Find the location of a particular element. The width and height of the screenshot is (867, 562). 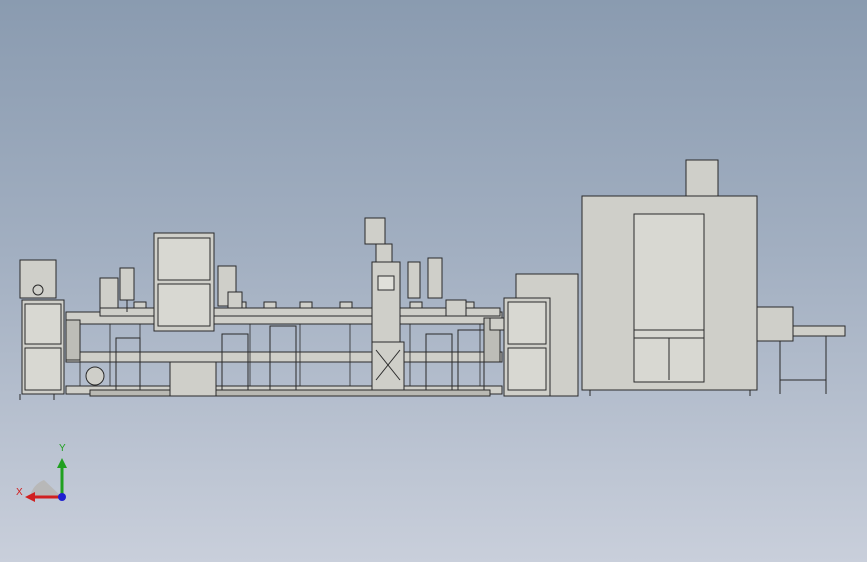

central-press-tower is located at coordinates (384, 304).